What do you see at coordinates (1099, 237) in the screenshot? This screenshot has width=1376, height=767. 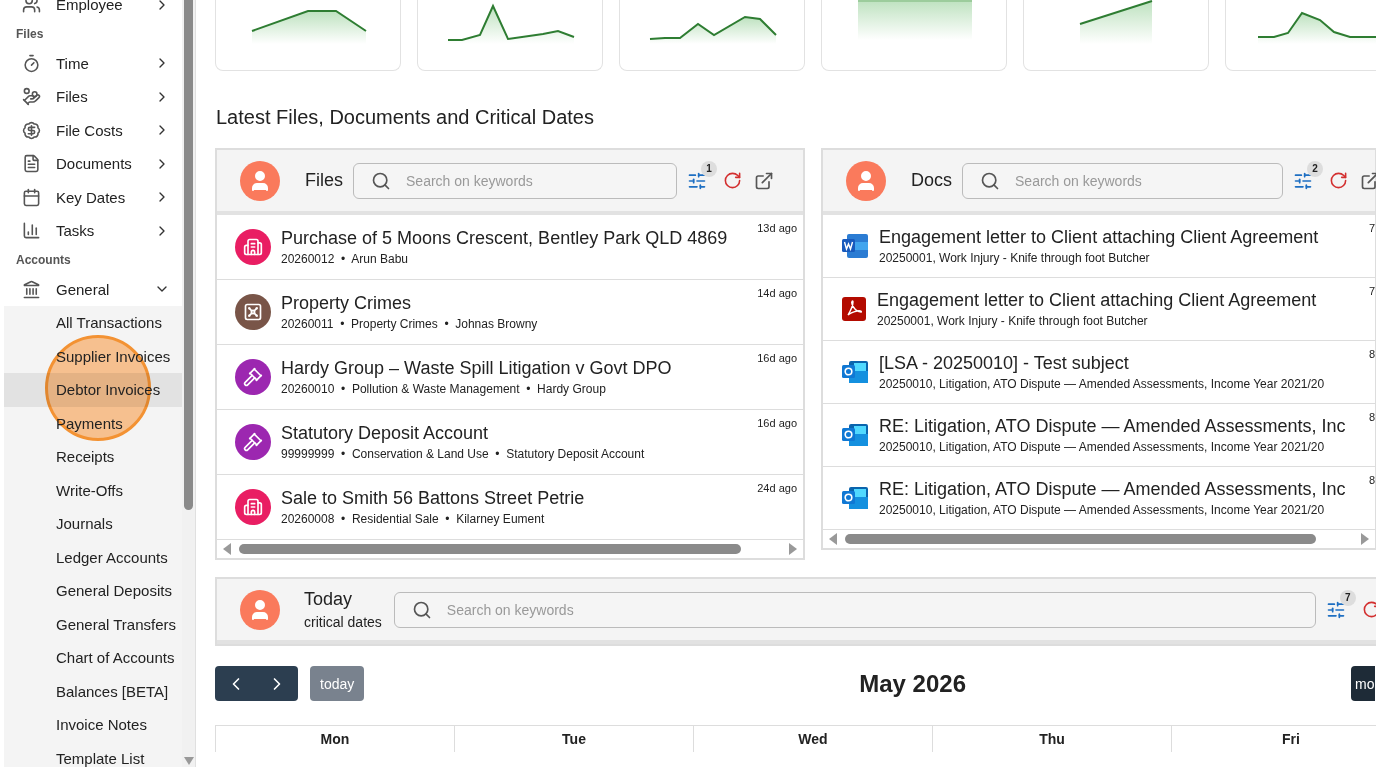 I see `row-title: Engagement letter to Client attaching Client Agreement` at bounding box center [1099, 237].